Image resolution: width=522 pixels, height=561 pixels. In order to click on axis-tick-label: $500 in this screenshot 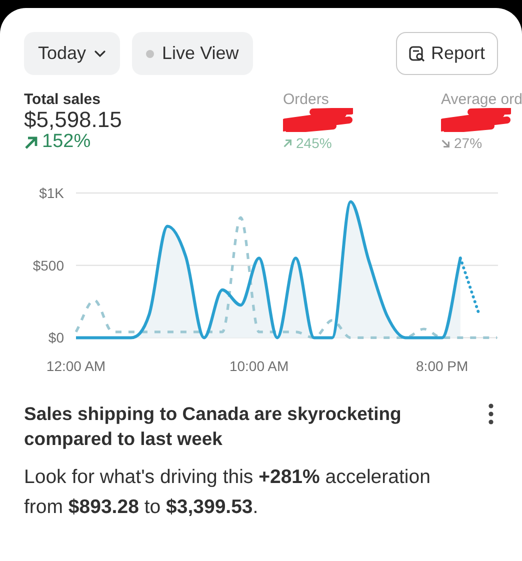, I will do `click(48, 265)`.